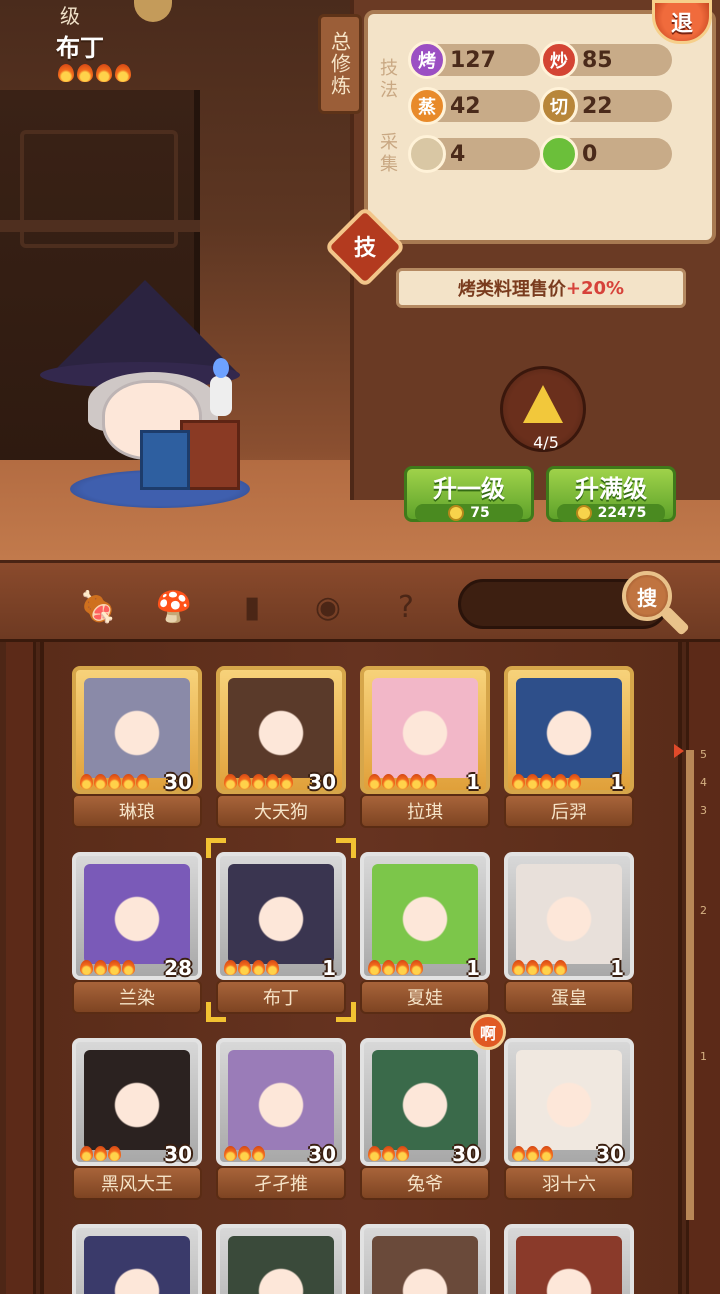  I want to click on total-training-tag: 总修炼, so click(340, 64).